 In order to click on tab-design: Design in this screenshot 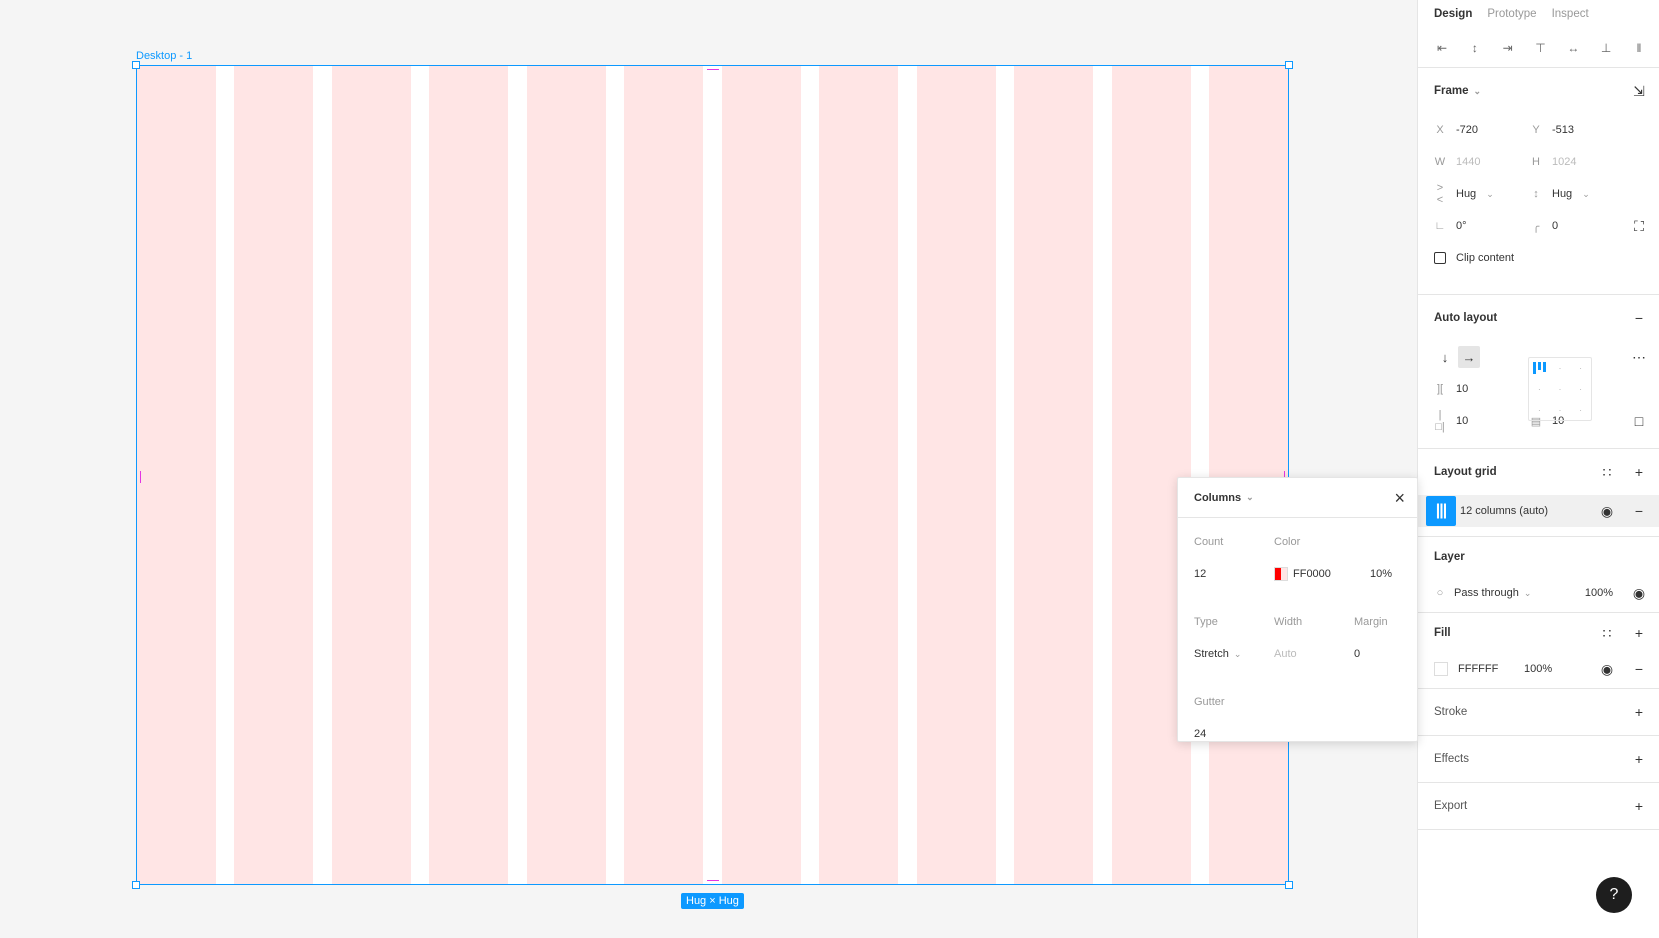, I will do `click(1453, 14)`.